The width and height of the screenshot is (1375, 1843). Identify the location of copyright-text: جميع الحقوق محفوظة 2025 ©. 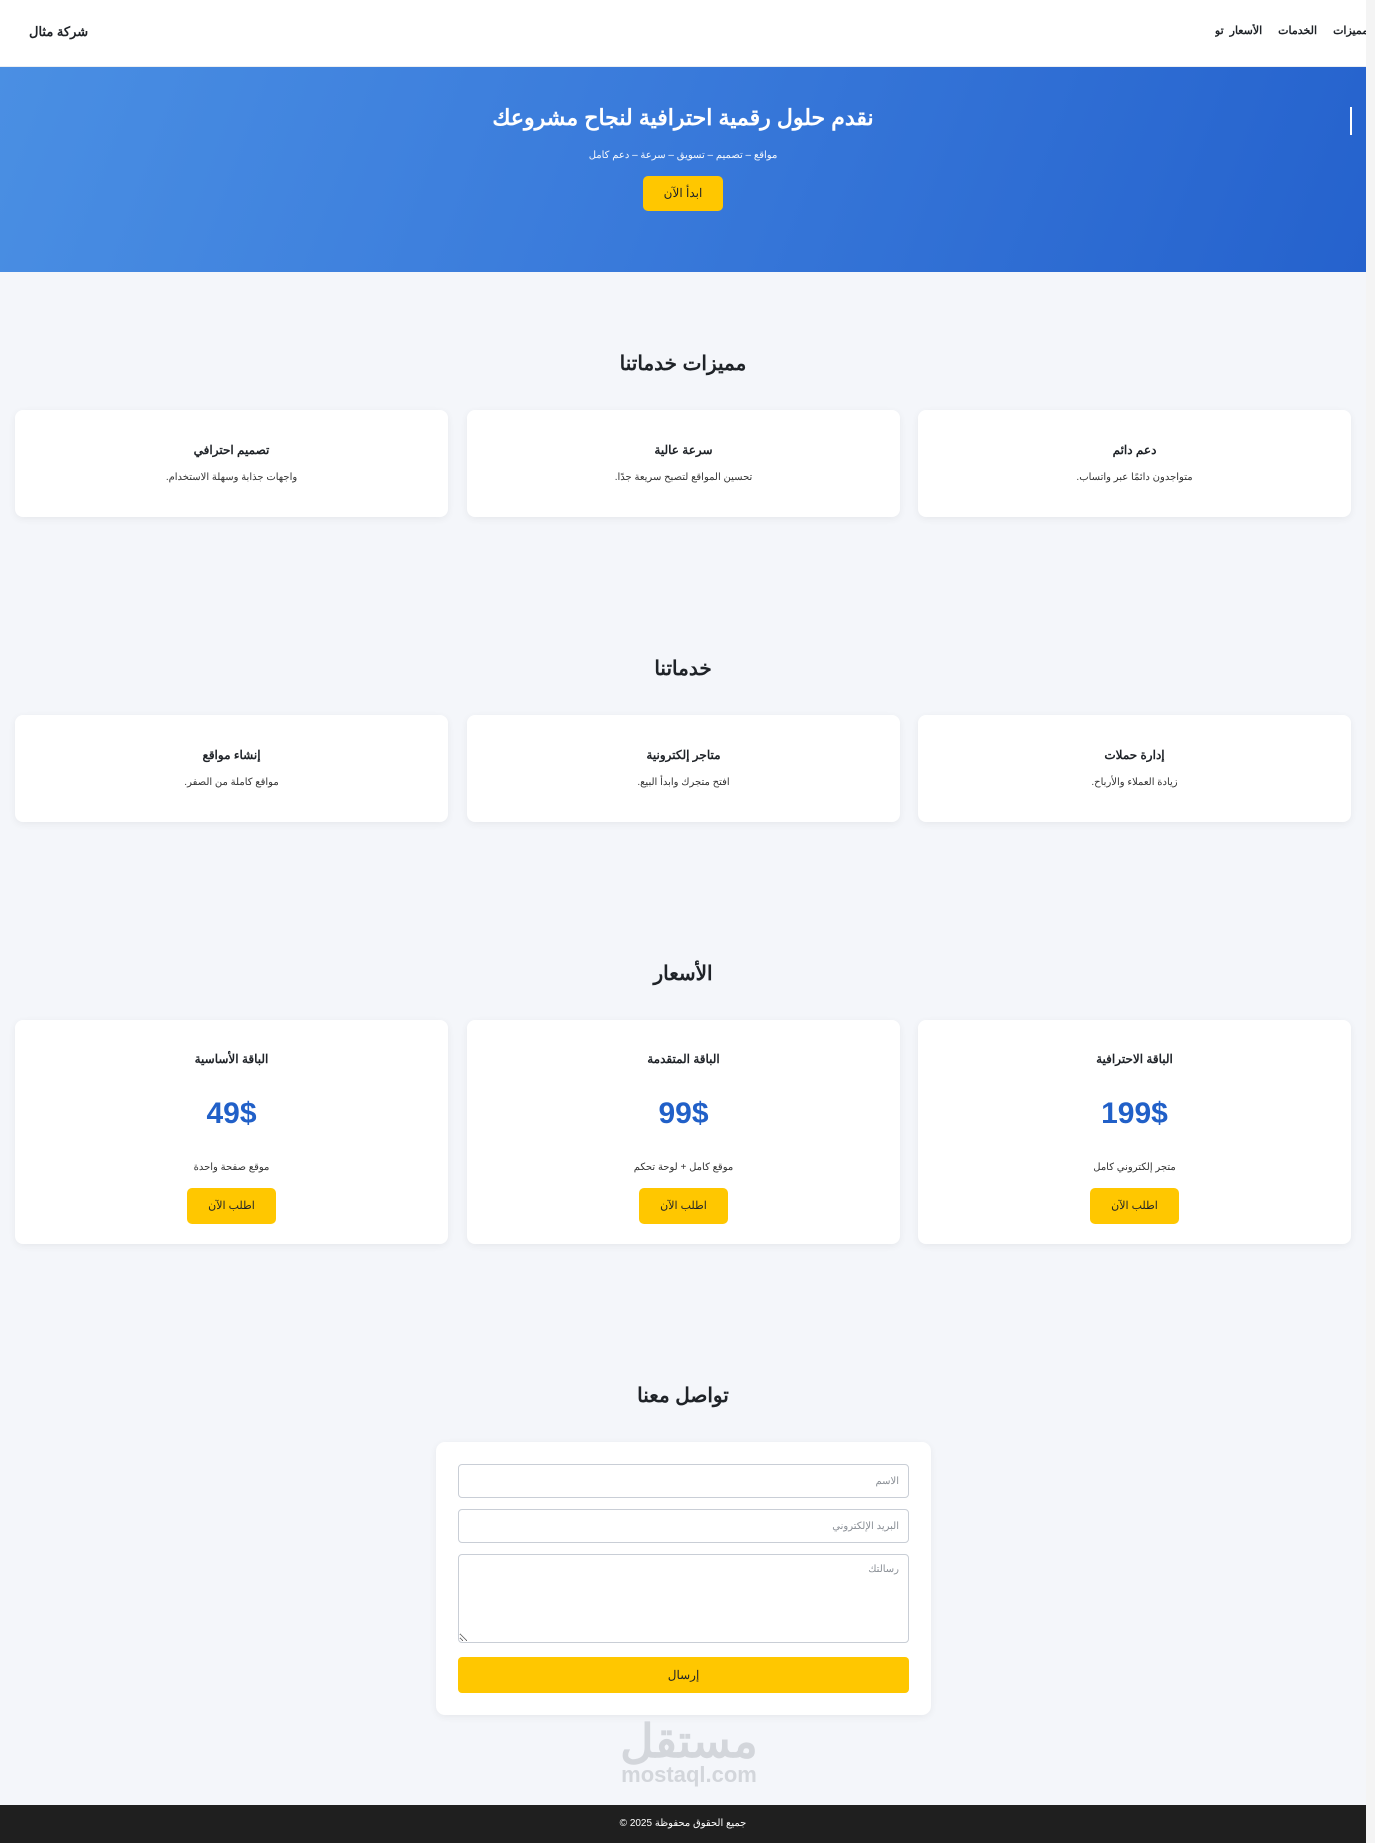
(683, 1823).